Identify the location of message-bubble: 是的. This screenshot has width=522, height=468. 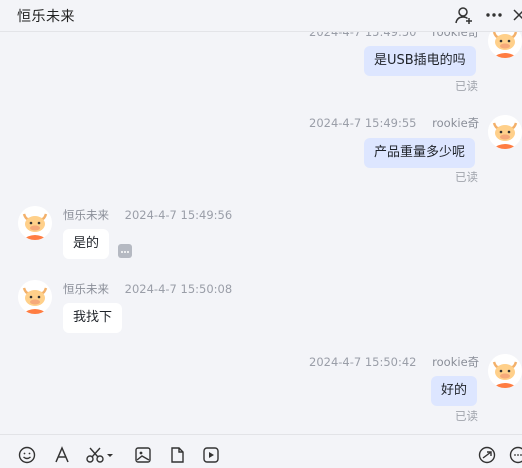
(86, 244).